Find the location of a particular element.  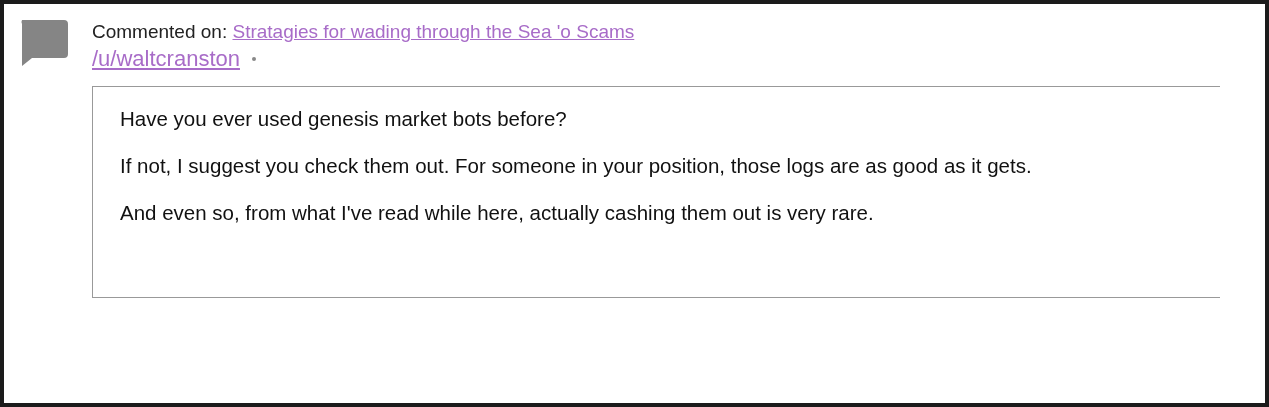

thread-link: Stratagies for wading through the Sea 'o Scams is located at coordinates (433, 31).